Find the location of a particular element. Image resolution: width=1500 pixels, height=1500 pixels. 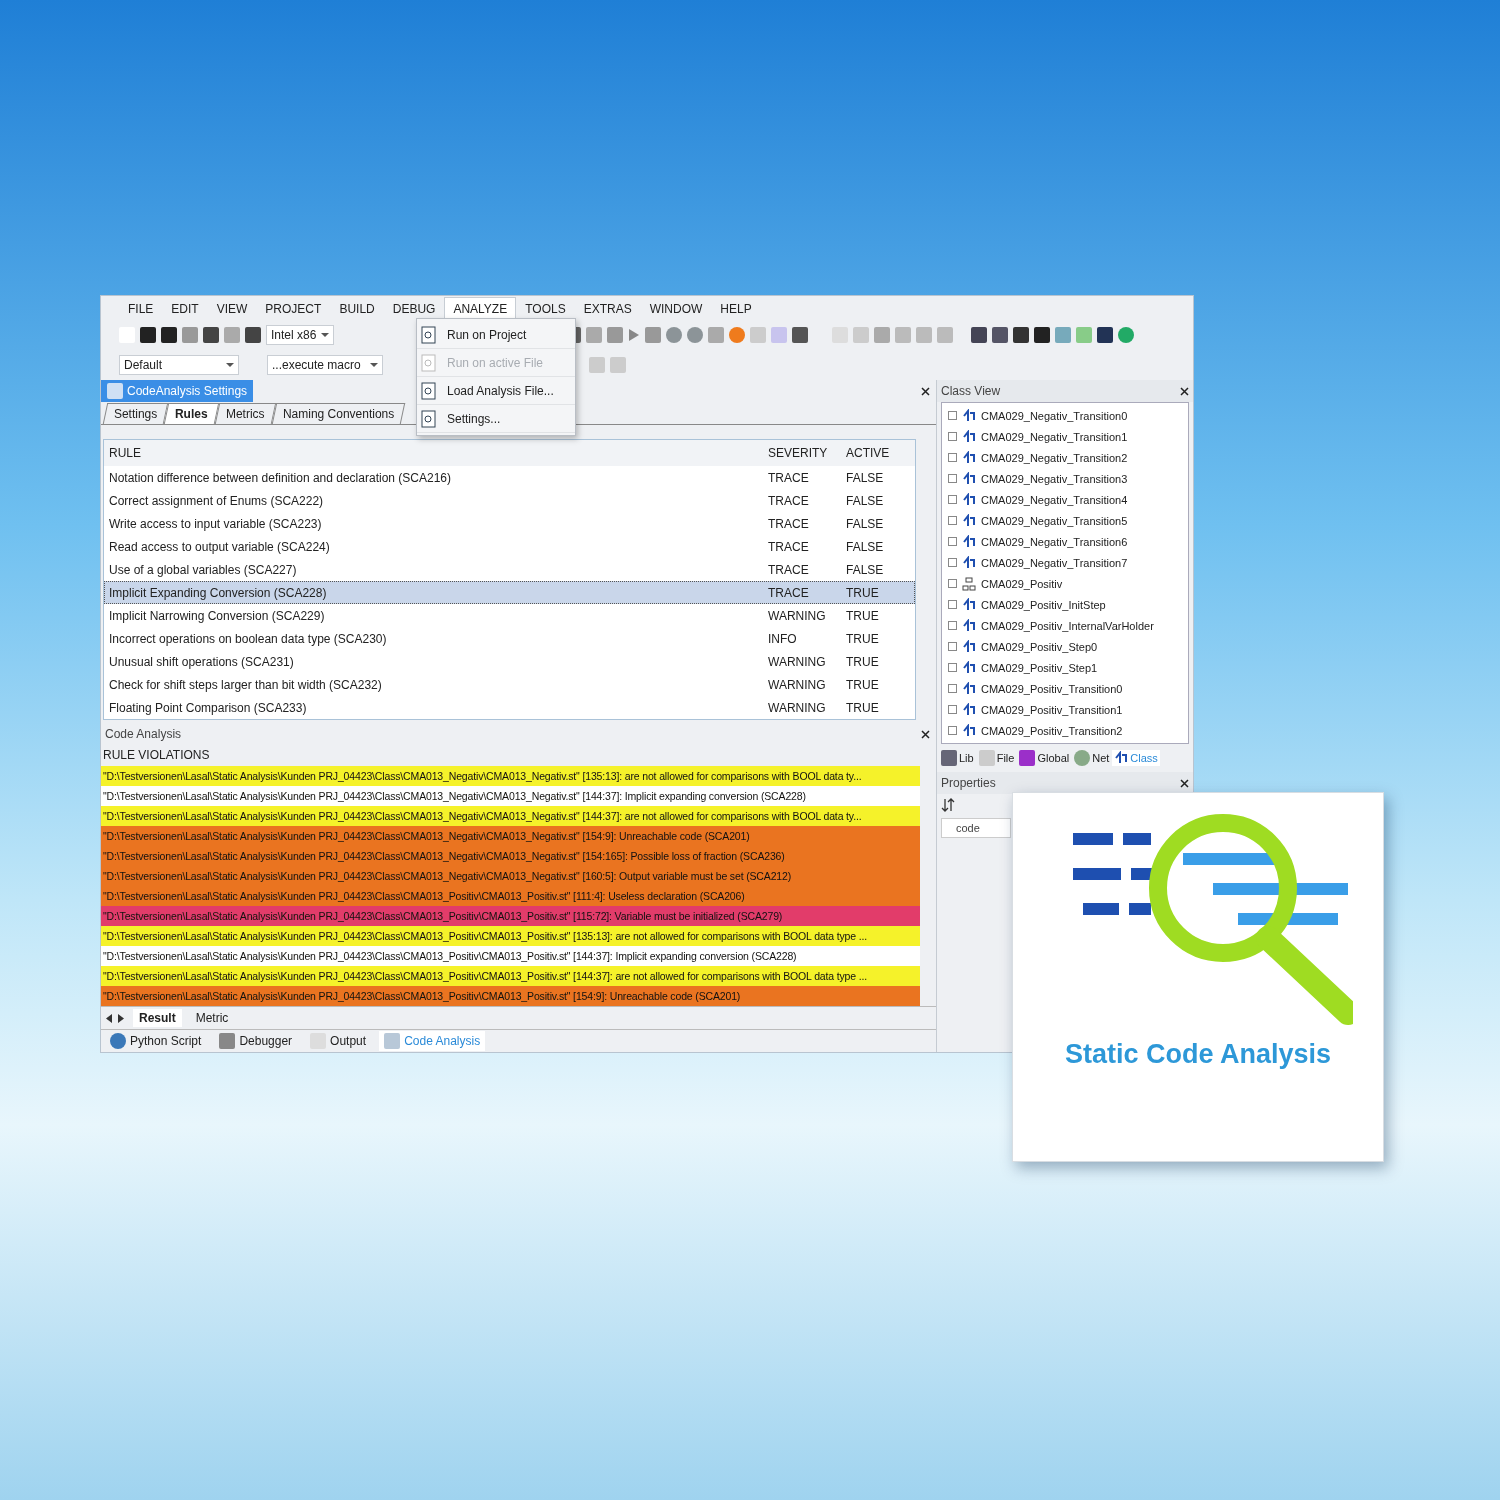

tree-item: CMA029_Positiv_InitStep is located at coordinates (1065, 604).